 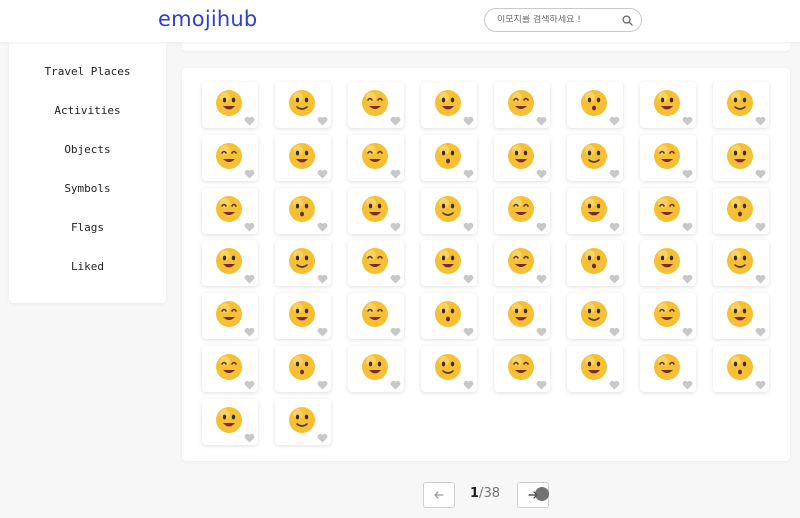 I want to click on sidebar-item-travel-places: Travel Places, so click(x=87, y=71).